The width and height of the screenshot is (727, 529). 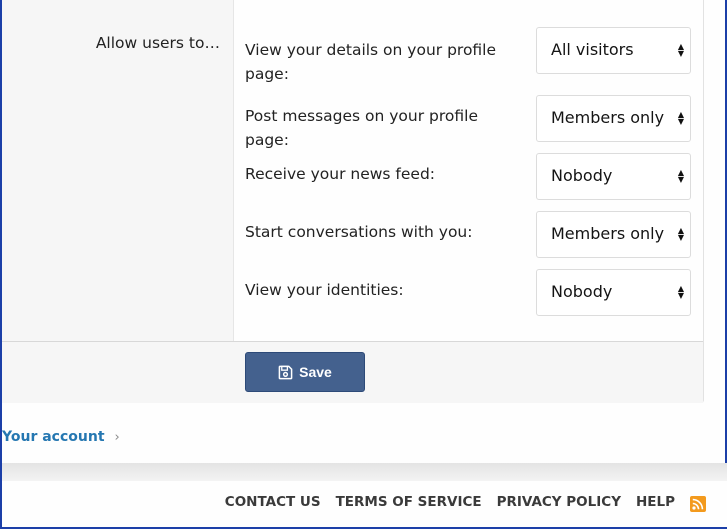 I want to click on form-submit-row: Save, so click(x=352, y=372).